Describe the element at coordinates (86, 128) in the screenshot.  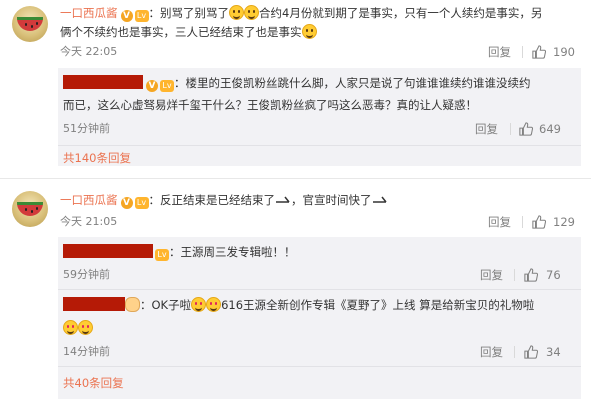
I see `reply-time: 51分钟前` at that location.